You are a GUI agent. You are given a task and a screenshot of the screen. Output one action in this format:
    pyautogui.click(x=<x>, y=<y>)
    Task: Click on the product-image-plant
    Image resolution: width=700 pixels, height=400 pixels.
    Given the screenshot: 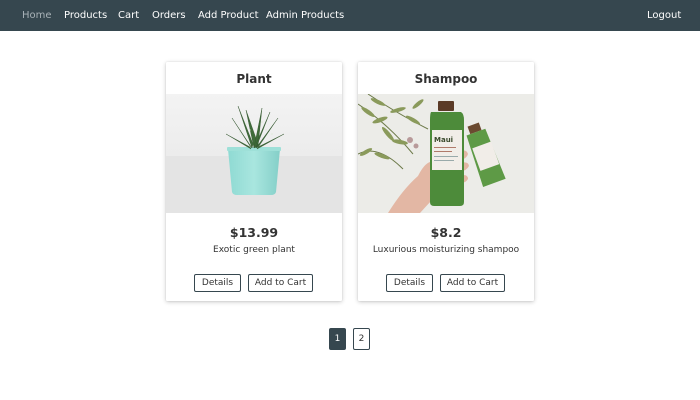 What is the action you would take?
    pyautogui.click(x=254, y=153)
    